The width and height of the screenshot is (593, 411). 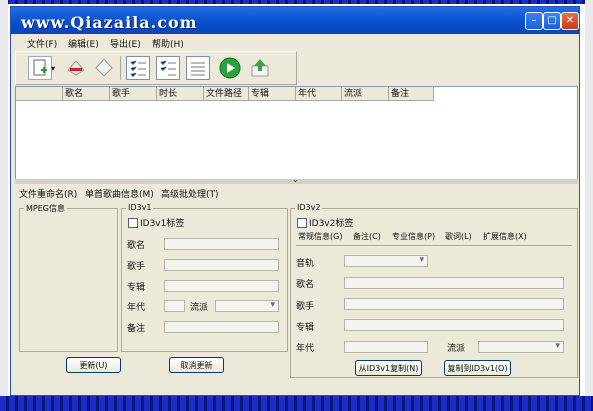 What do you see at coordinates (458, 236) in the screenshot?
I see `subtab-lyrics: 歌词(L)` at bounding box center [458, 236].